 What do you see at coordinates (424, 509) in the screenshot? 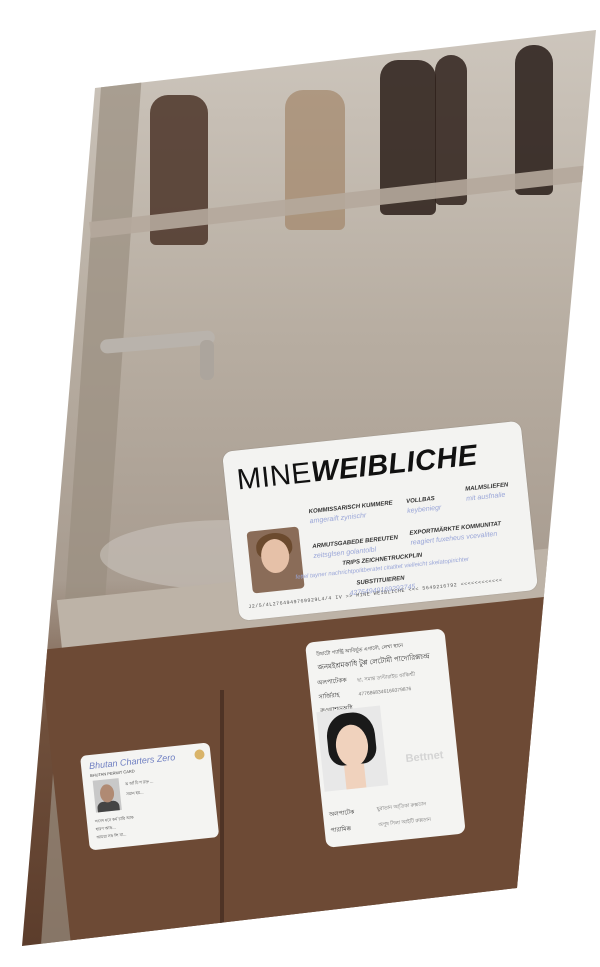
I see `field-value: keybeniegr` at bounding box center [424, 509].